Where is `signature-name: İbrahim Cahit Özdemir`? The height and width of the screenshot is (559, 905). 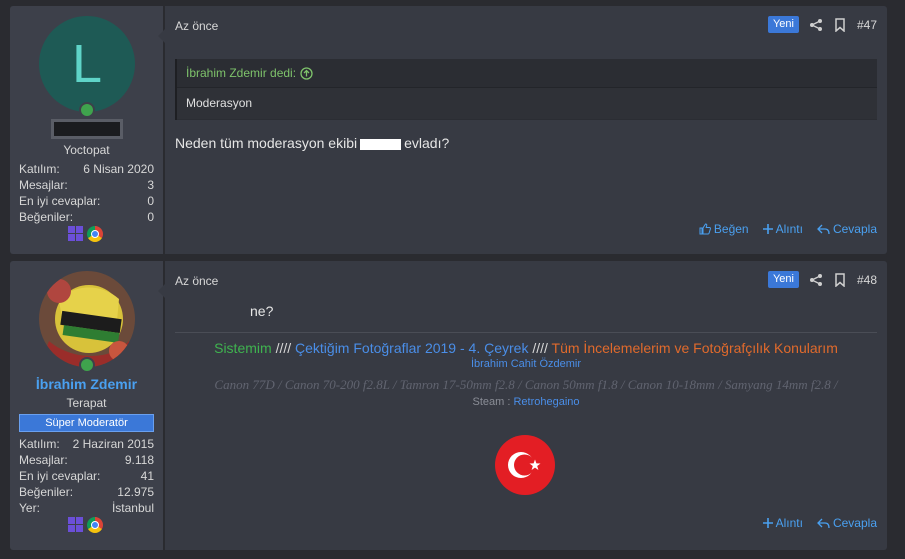 signature-name: İbrahim Cahit Özdemir is located at coordinates (526, 364).